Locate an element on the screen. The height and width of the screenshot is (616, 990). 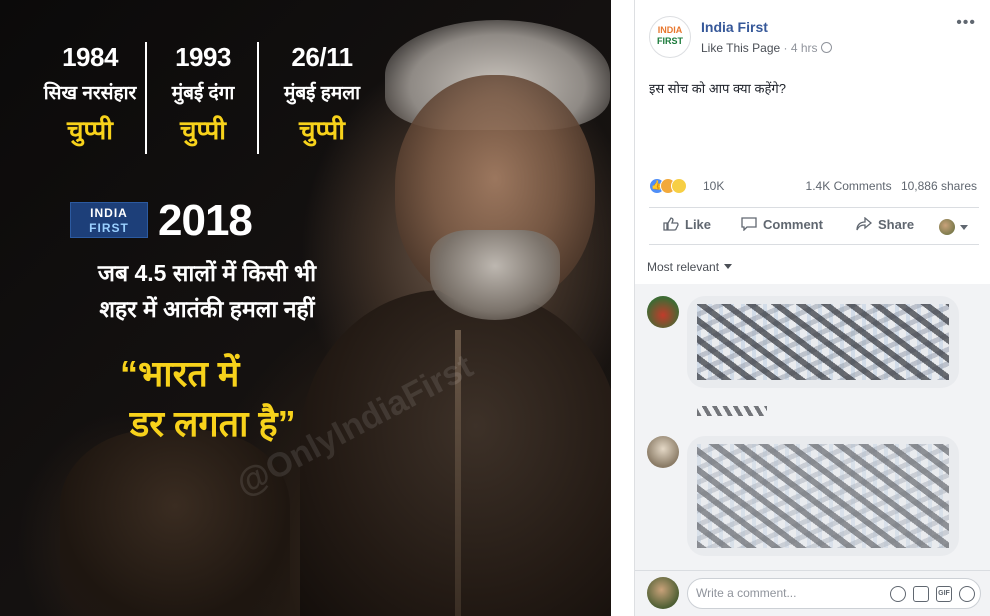
column-26-11: 26/11 मुंबई हमला चुप्पी is located at coordinates (322, 94).